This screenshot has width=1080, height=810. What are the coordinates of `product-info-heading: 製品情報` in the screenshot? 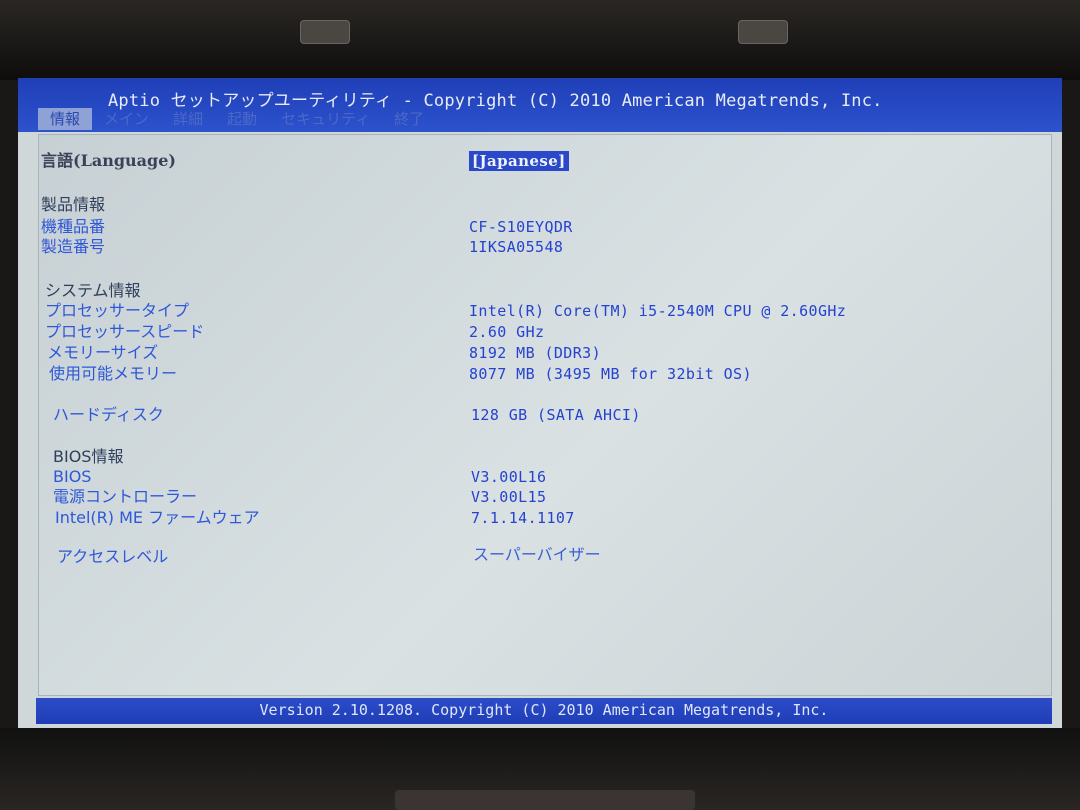 It's located at (73, 204).